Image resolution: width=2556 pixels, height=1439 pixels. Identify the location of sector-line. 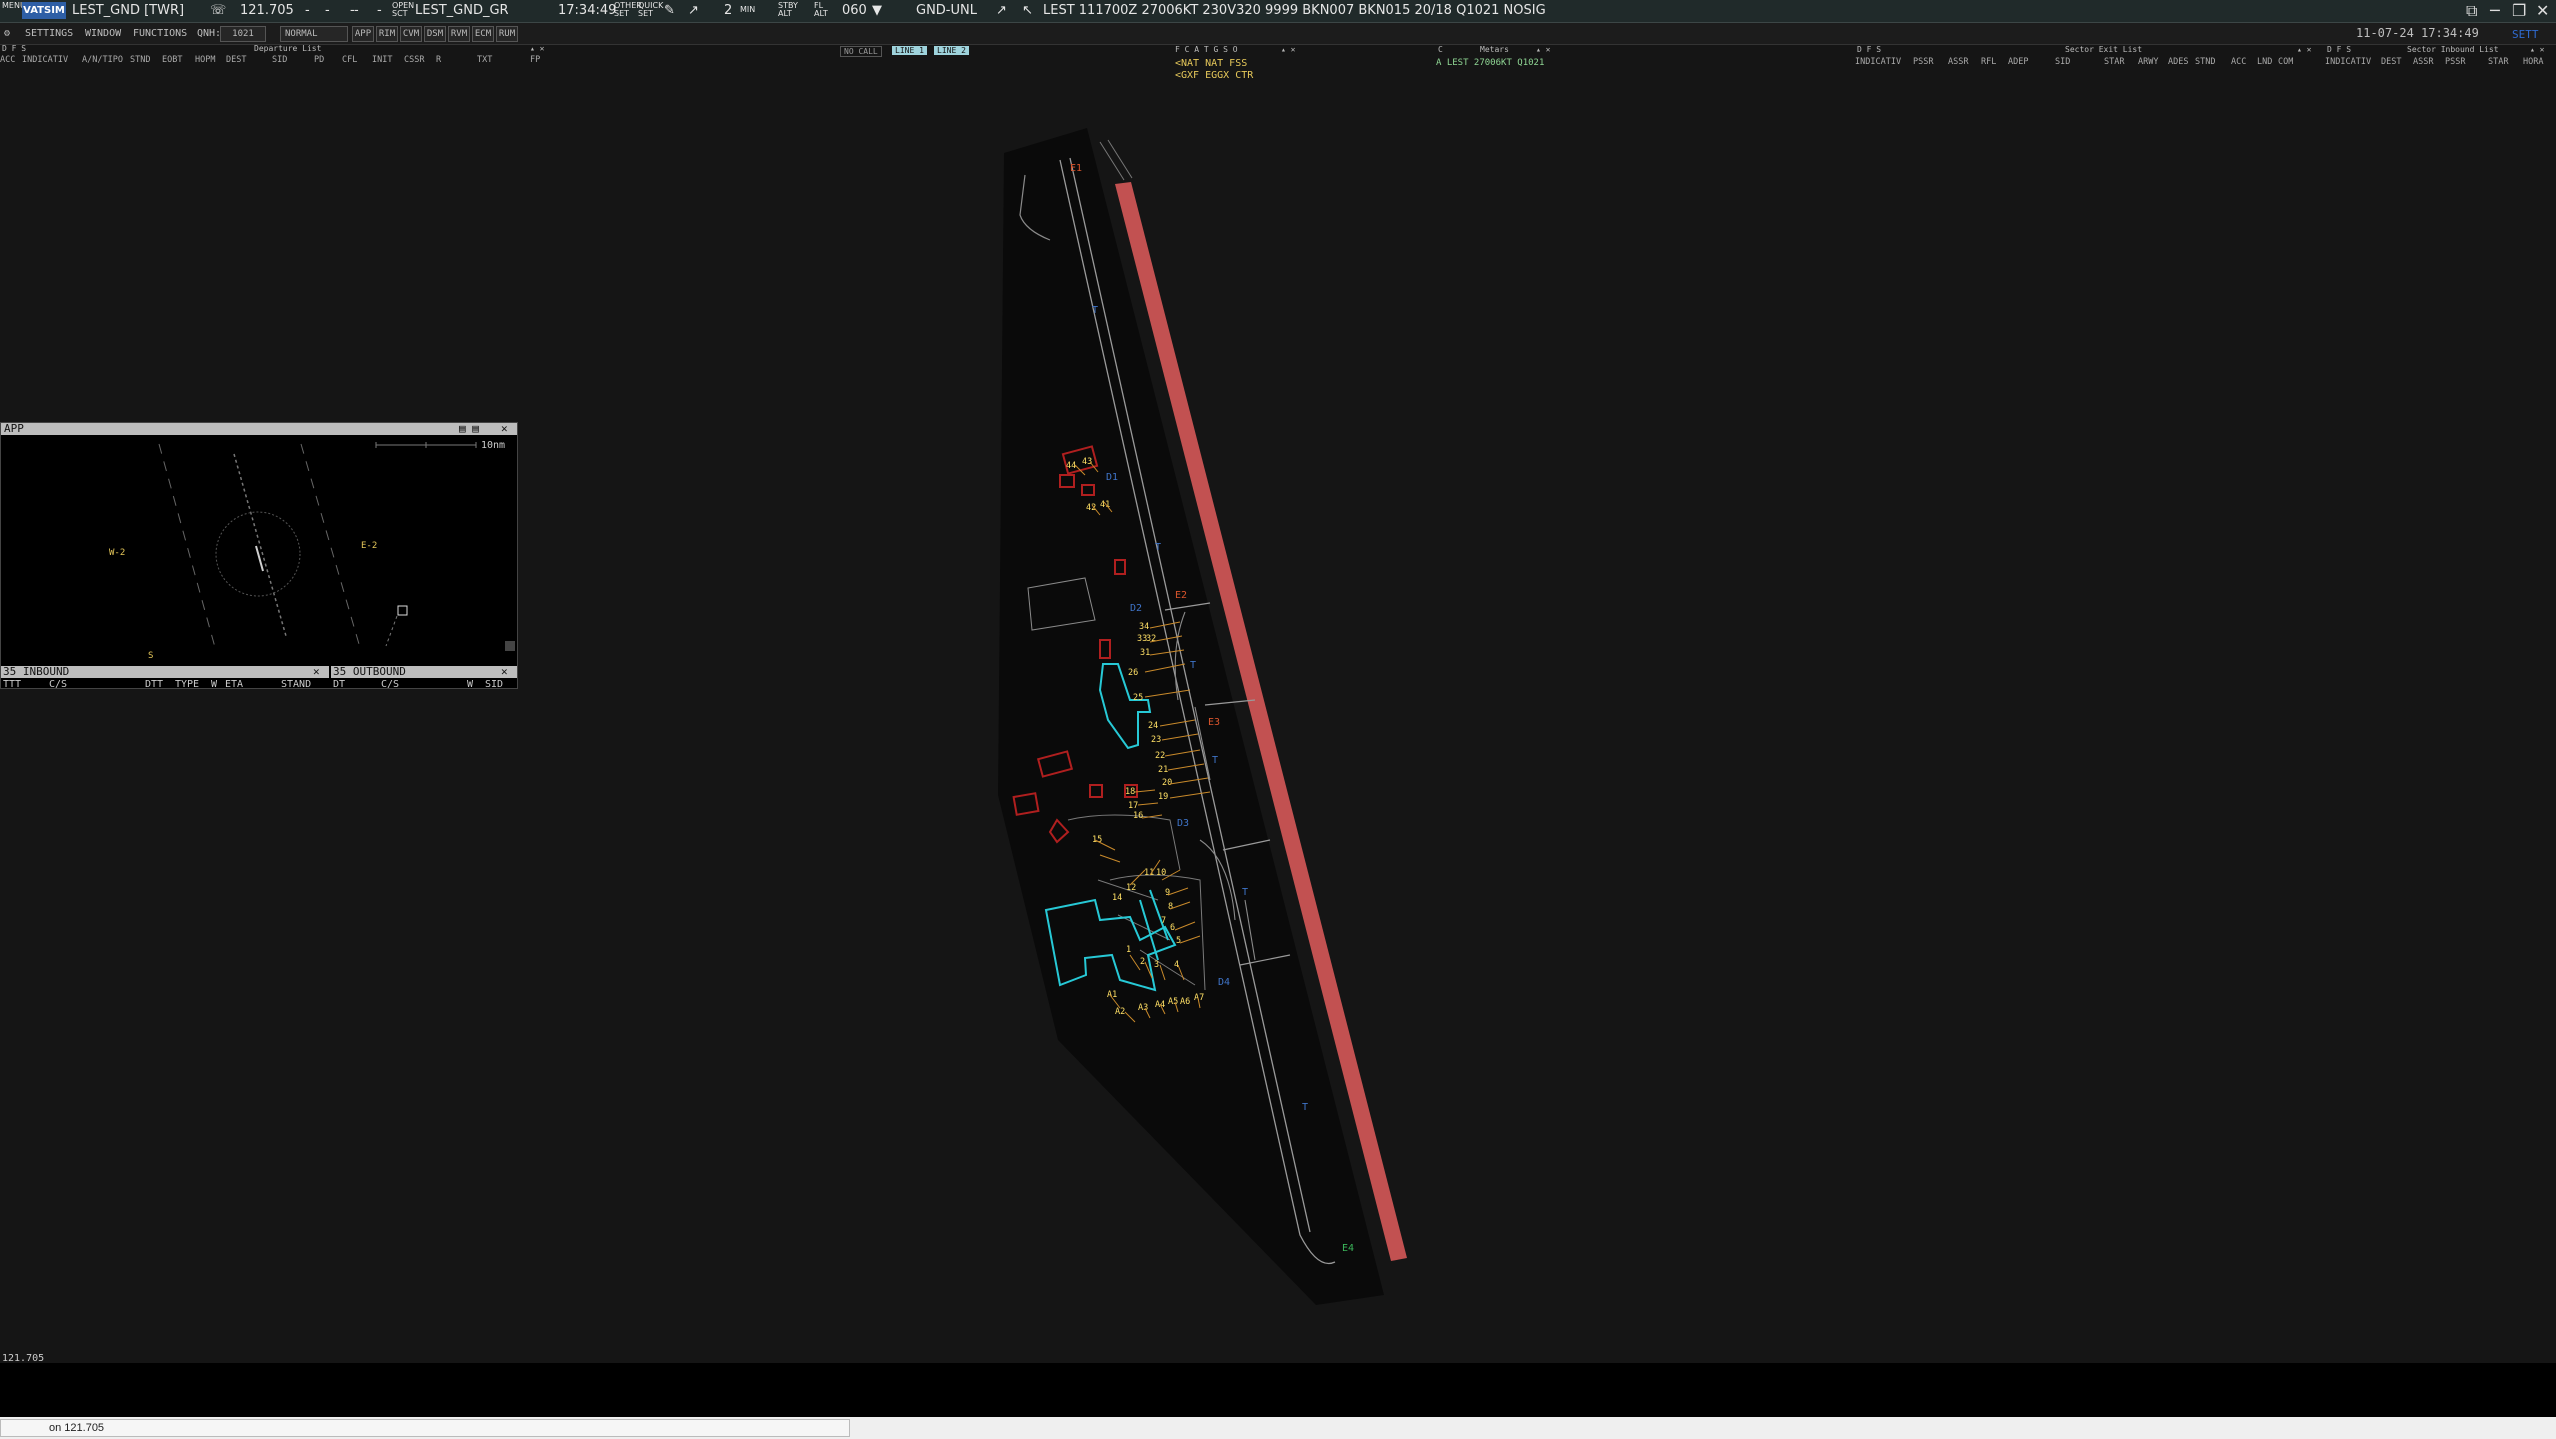
(391, 631).